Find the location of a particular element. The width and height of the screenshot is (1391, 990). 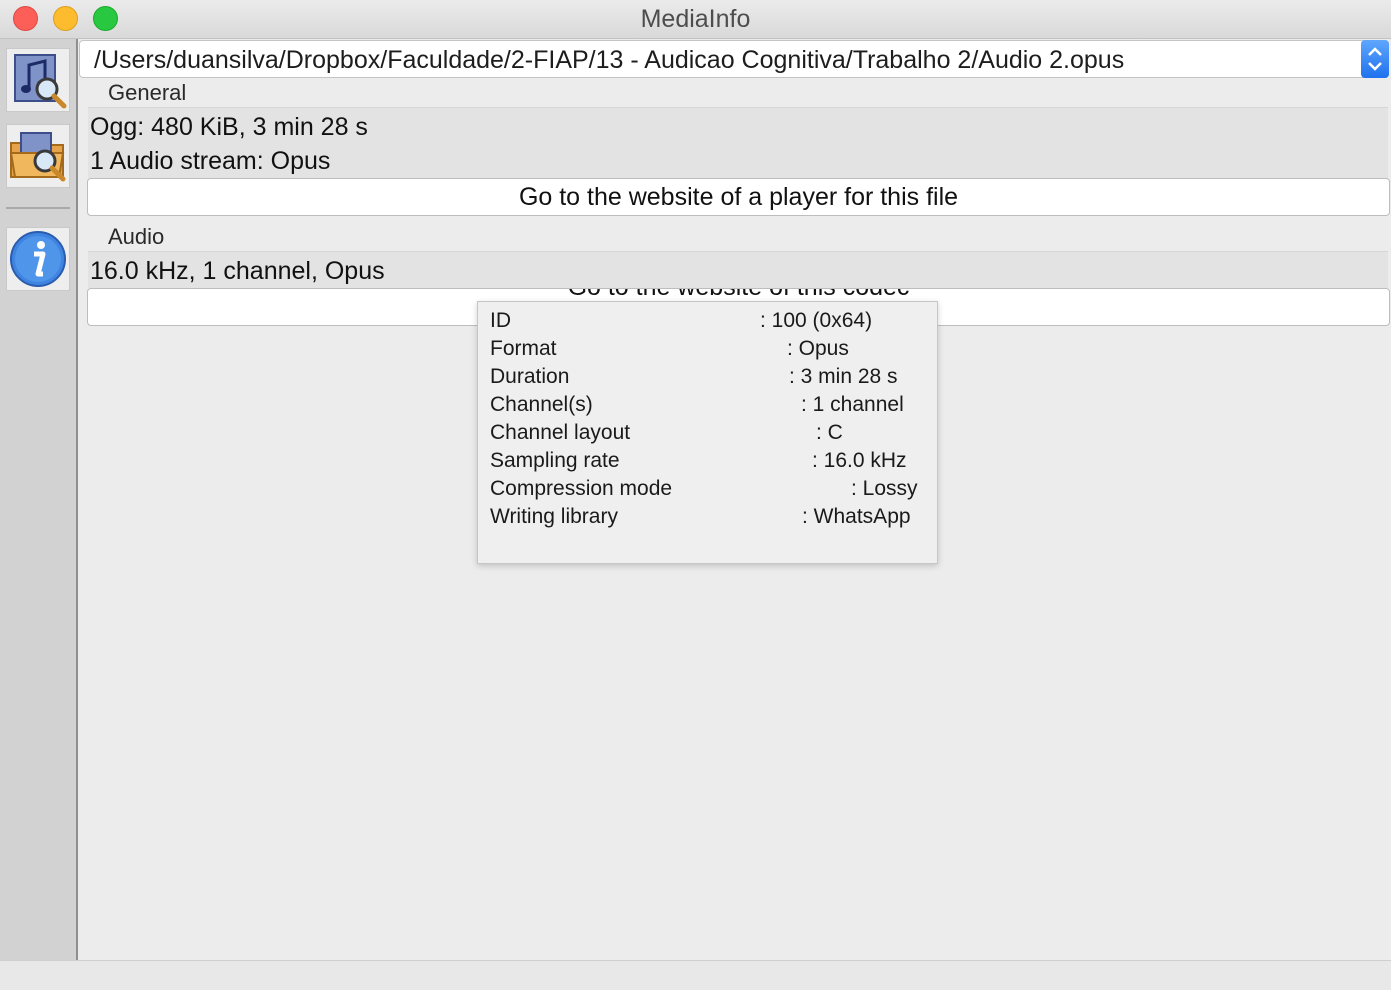

tooltip-key-duration: Duration is located at coordinates (530, 376).